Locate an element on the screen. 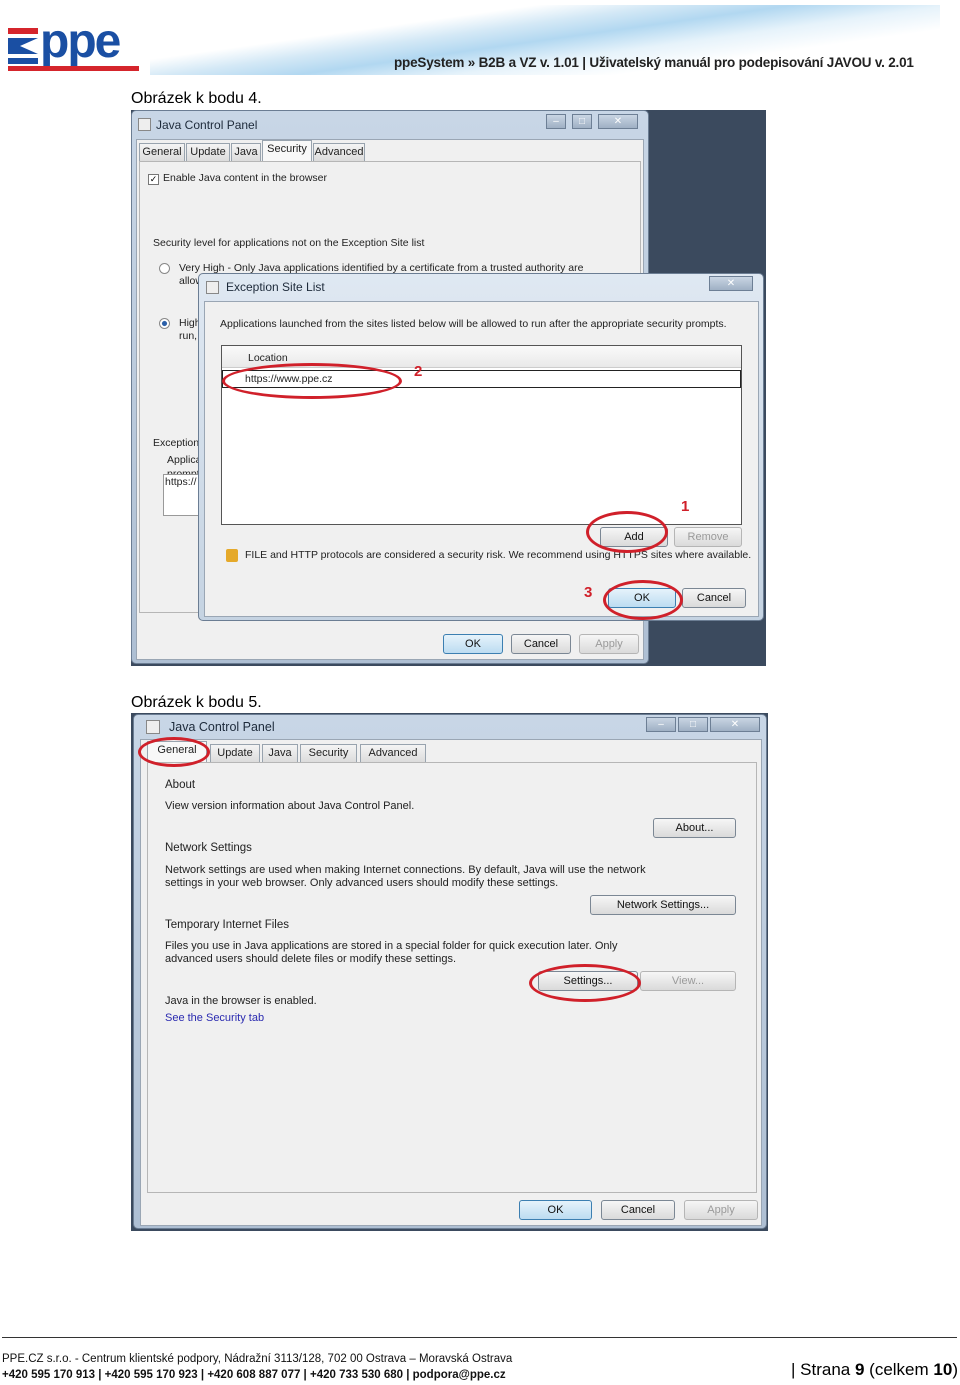 The width and height of the screenshot is (960, 1385). figure-5-caption: Obrázek k bodu 5. is located at coordinates (196, 702).